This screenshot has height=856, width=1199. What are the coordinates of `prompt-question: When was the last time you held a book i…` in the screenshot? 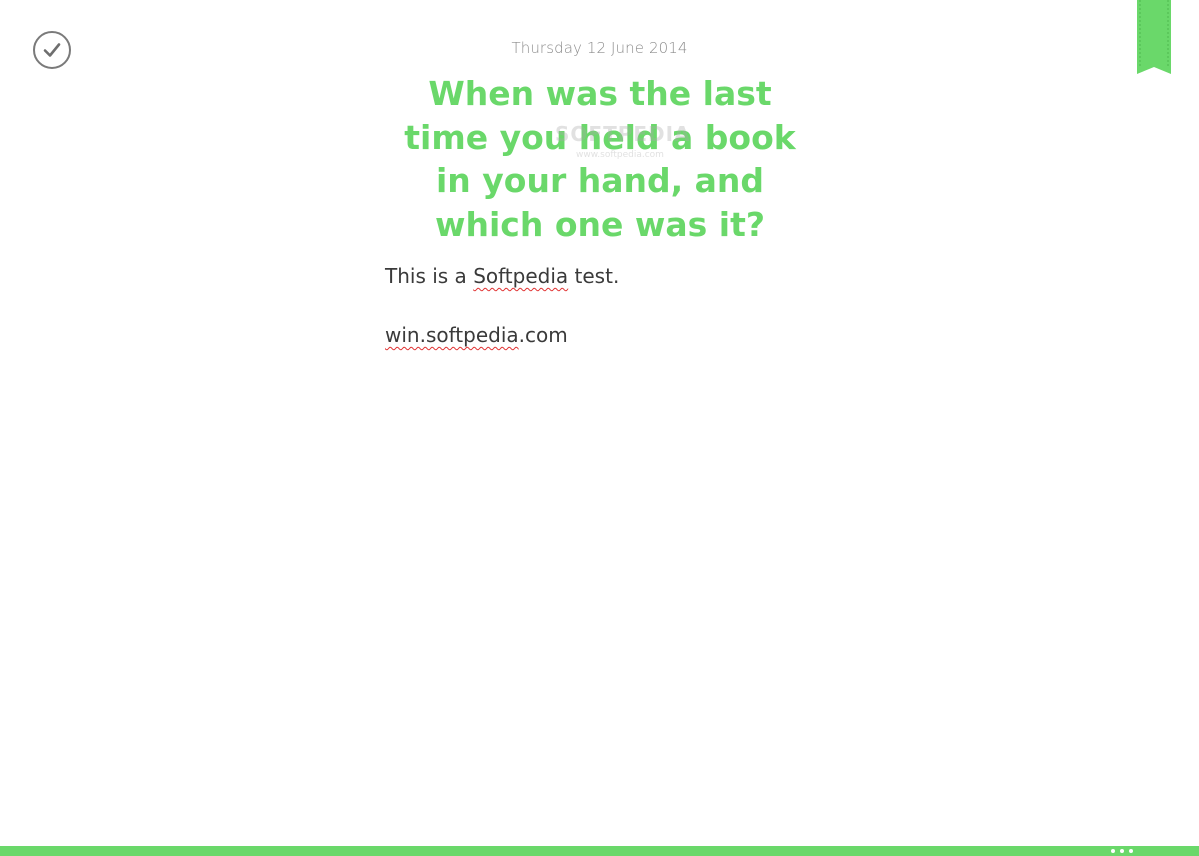 It's located at (600, 159).